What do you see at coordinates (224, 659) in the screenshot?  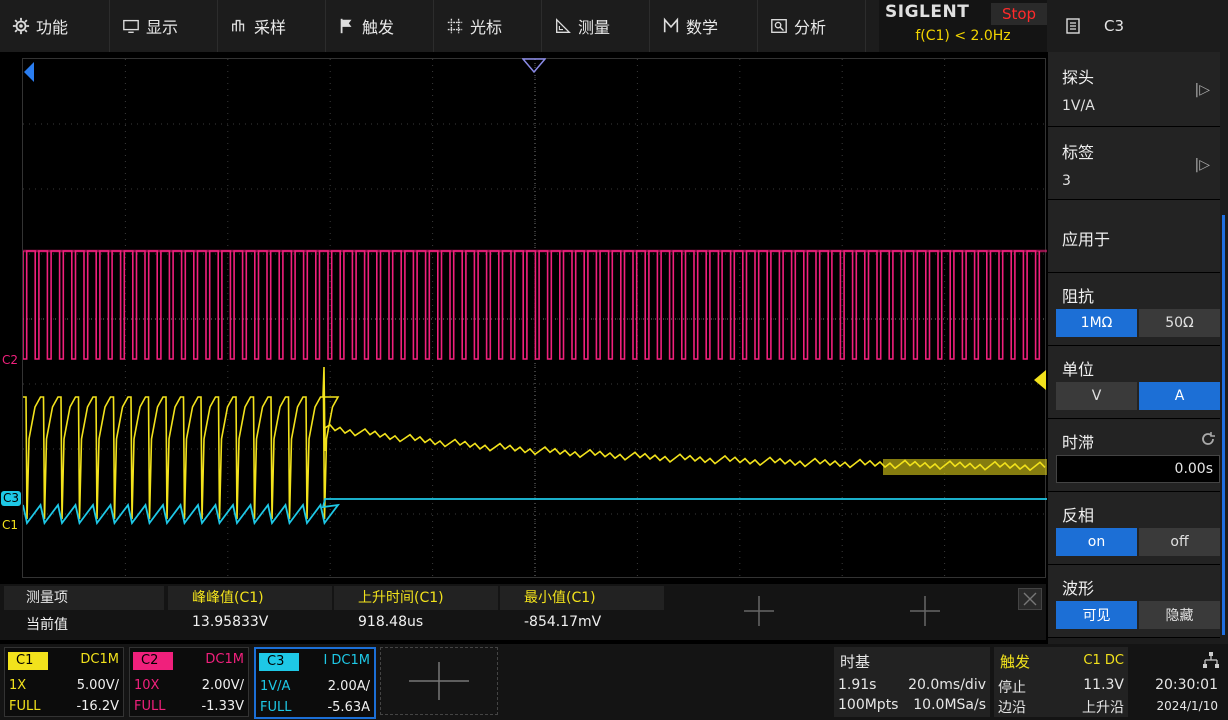 I see `c2-coupling: DC1M` at bounding box center [224, 659].